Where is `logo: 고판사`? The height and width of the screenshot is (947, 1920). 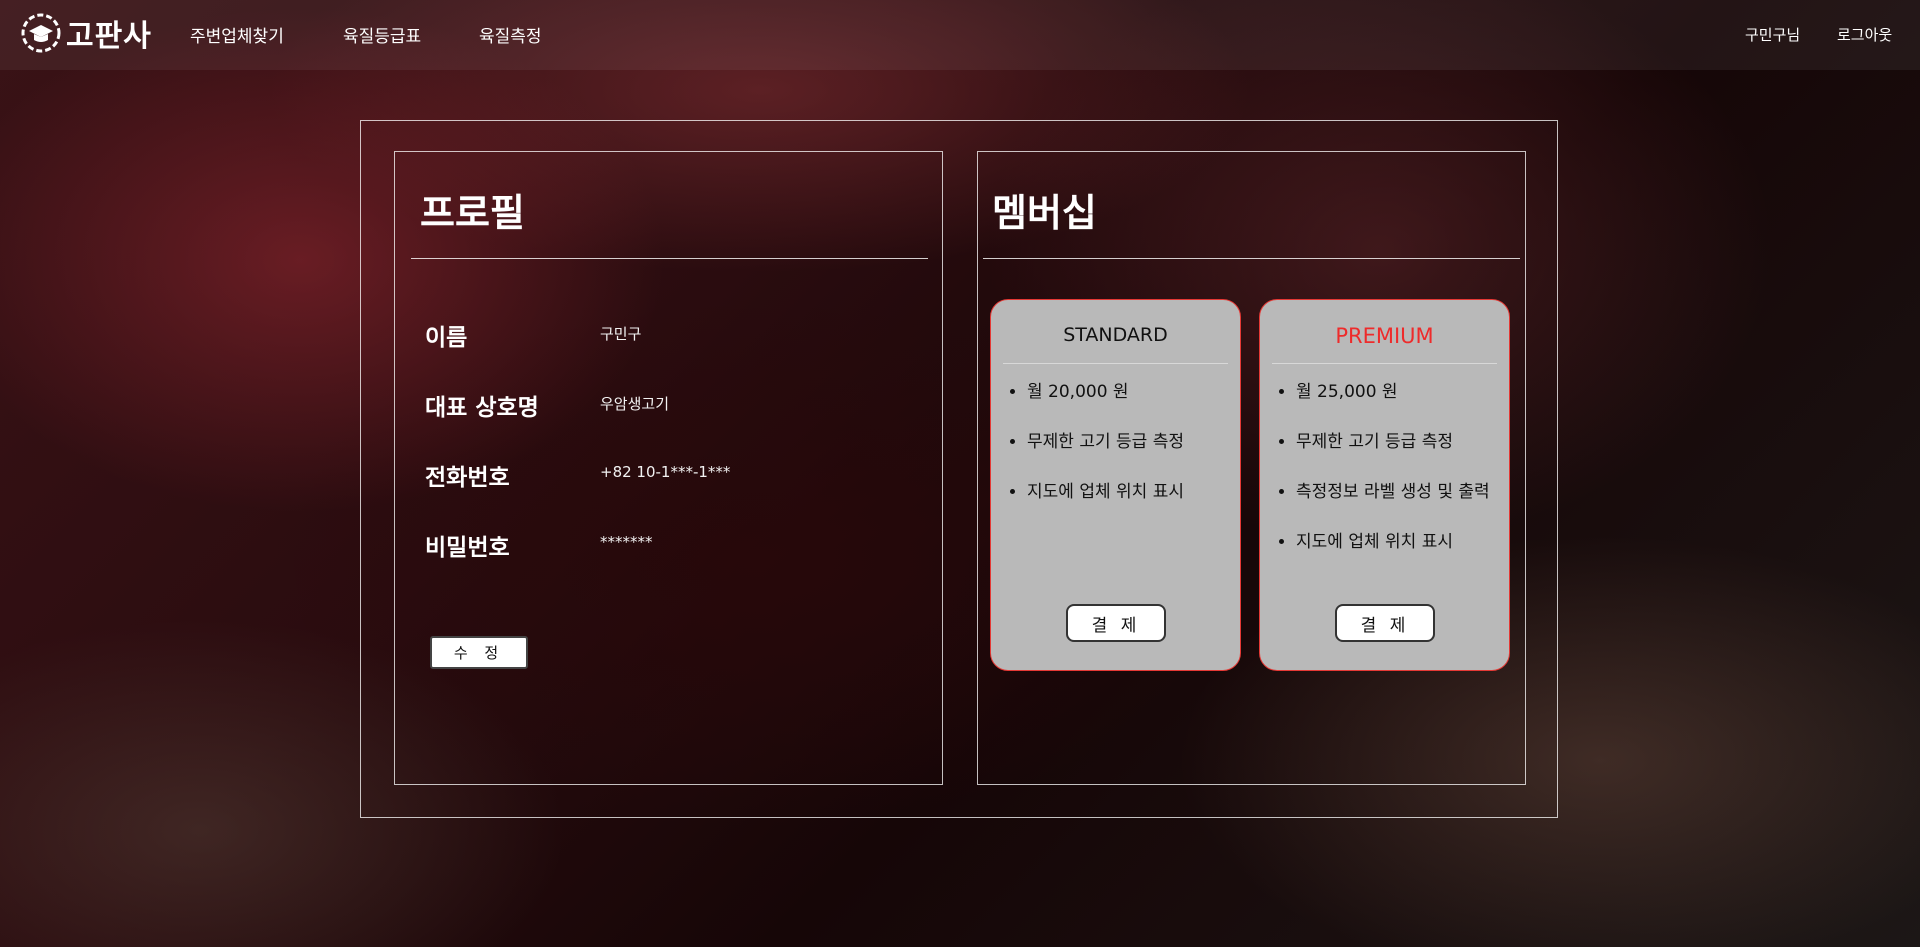
logo: 고판사 is located at coordinates (86, 33).